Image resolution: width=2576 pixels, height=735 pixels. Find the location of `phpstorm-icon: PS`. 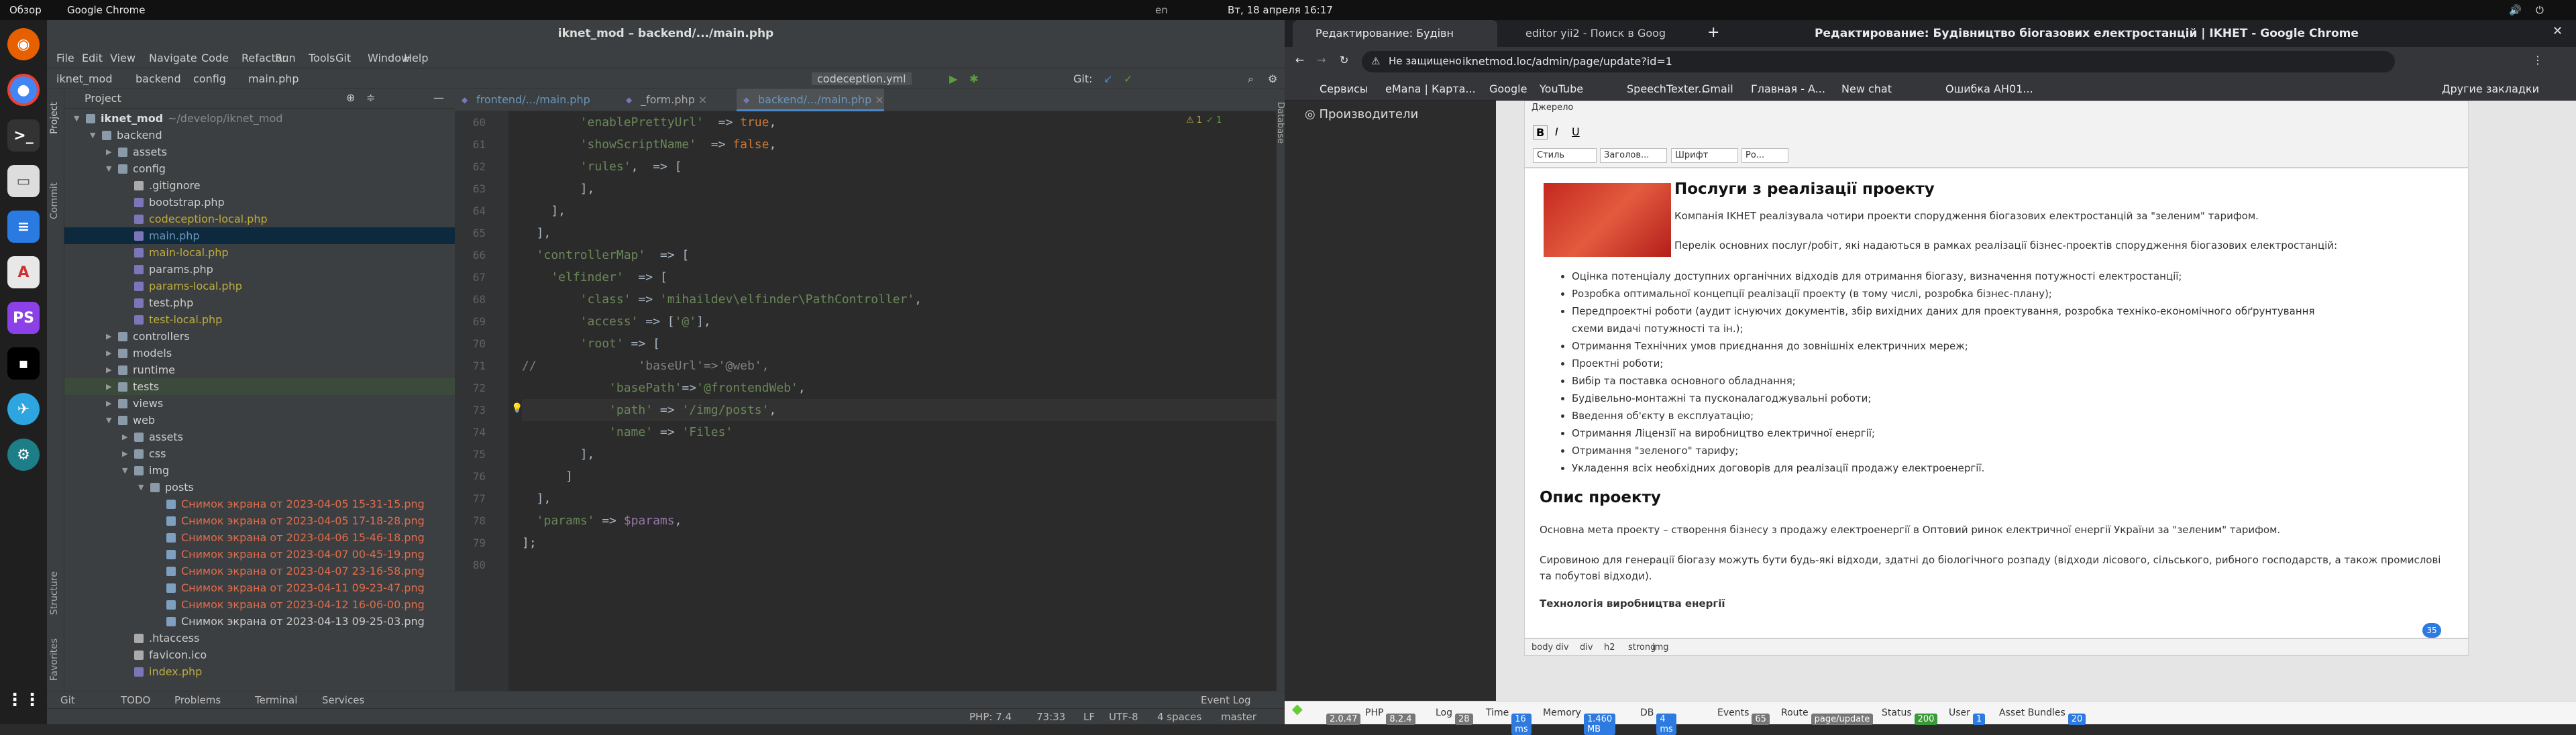

phpstorm-icon: PS is located at coordinates (23, 318).